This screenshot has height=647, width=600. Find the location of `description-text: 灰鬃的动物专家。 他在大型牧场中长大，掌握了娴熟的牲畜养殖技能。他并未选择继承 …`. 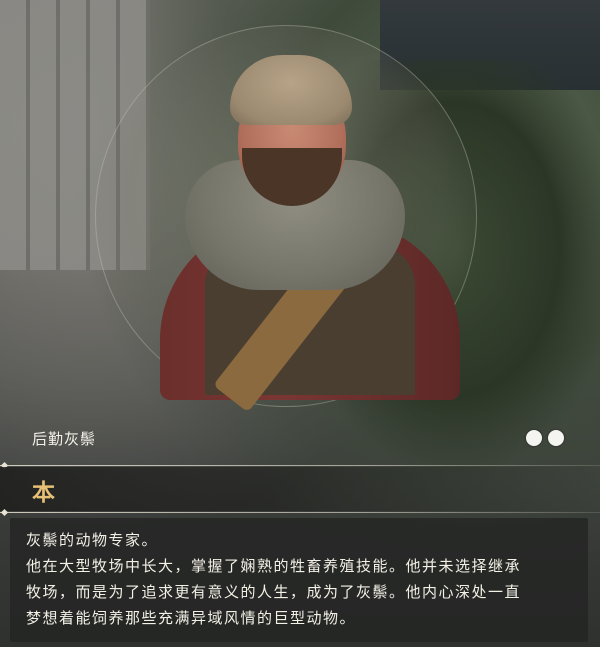

description-text: 灰鬃的动物专家。 他在大型牧场中长大，掌握了娴熟的牲畜养殖技能。他并未选择继承 … is located at coordinates (273, 579).